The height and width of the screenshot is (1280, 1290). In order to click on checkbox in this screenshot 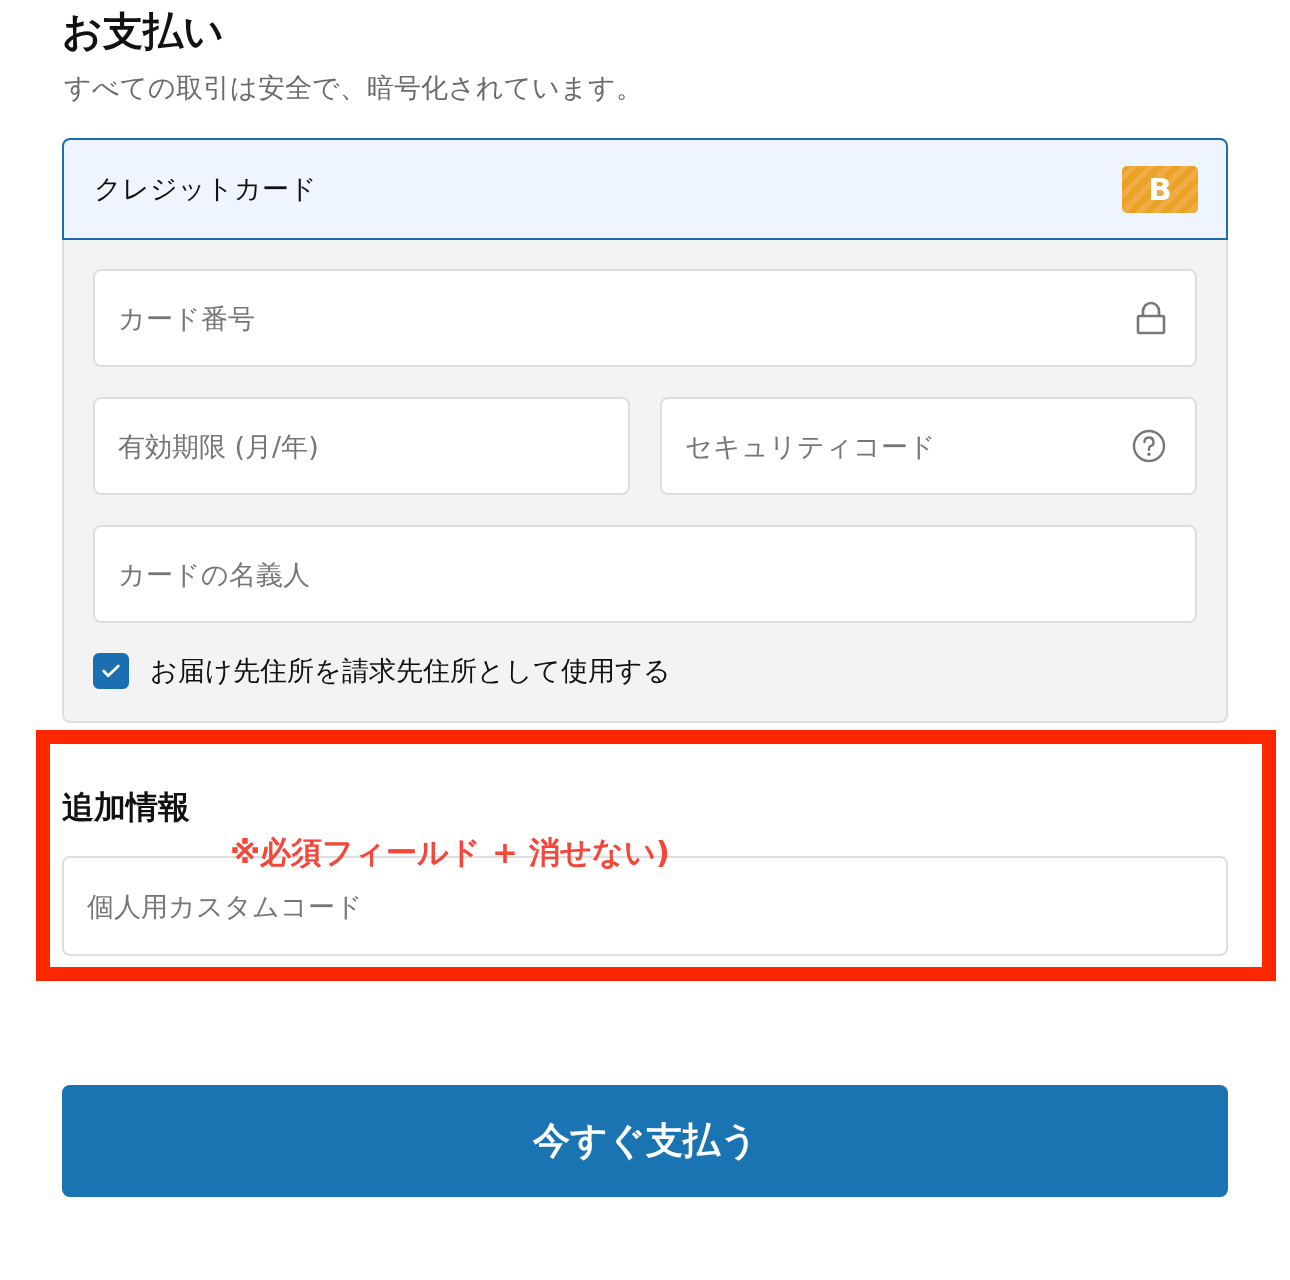, I will do `click(111, 671)`.